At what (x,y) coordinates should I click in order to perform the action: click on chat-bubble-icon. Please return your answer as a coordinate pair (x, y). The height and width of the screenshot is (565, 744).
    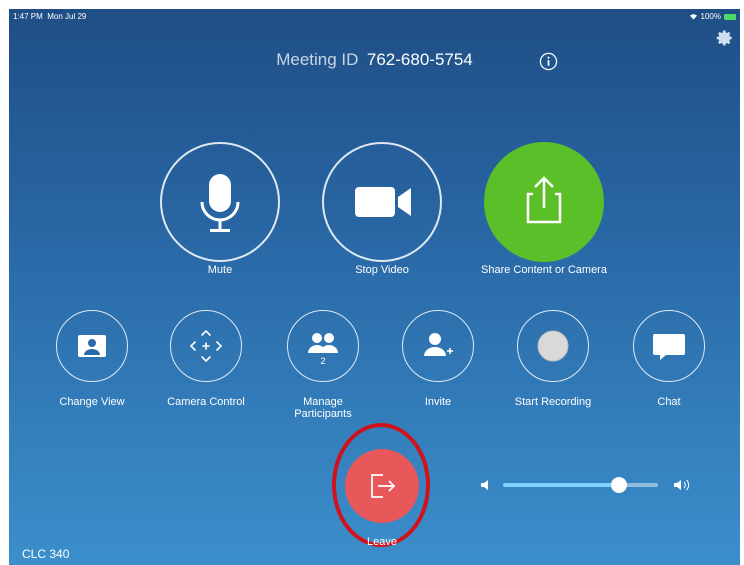
    Looking at the image, I should click on (669, 347).